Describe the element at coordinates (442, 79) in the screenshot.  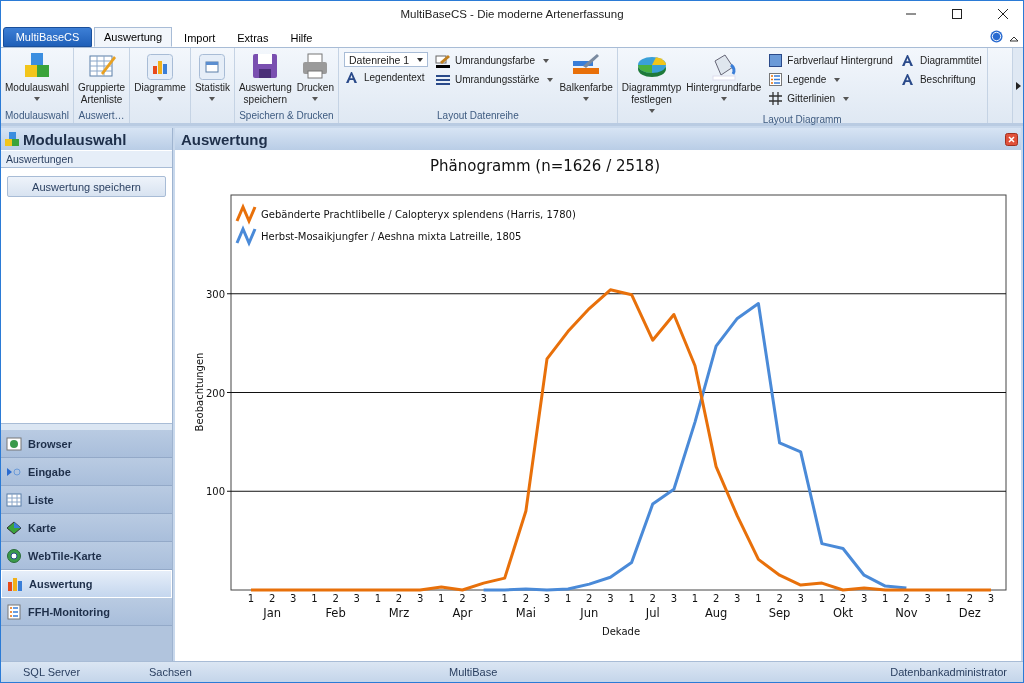
I see `lines-icon` at that location.